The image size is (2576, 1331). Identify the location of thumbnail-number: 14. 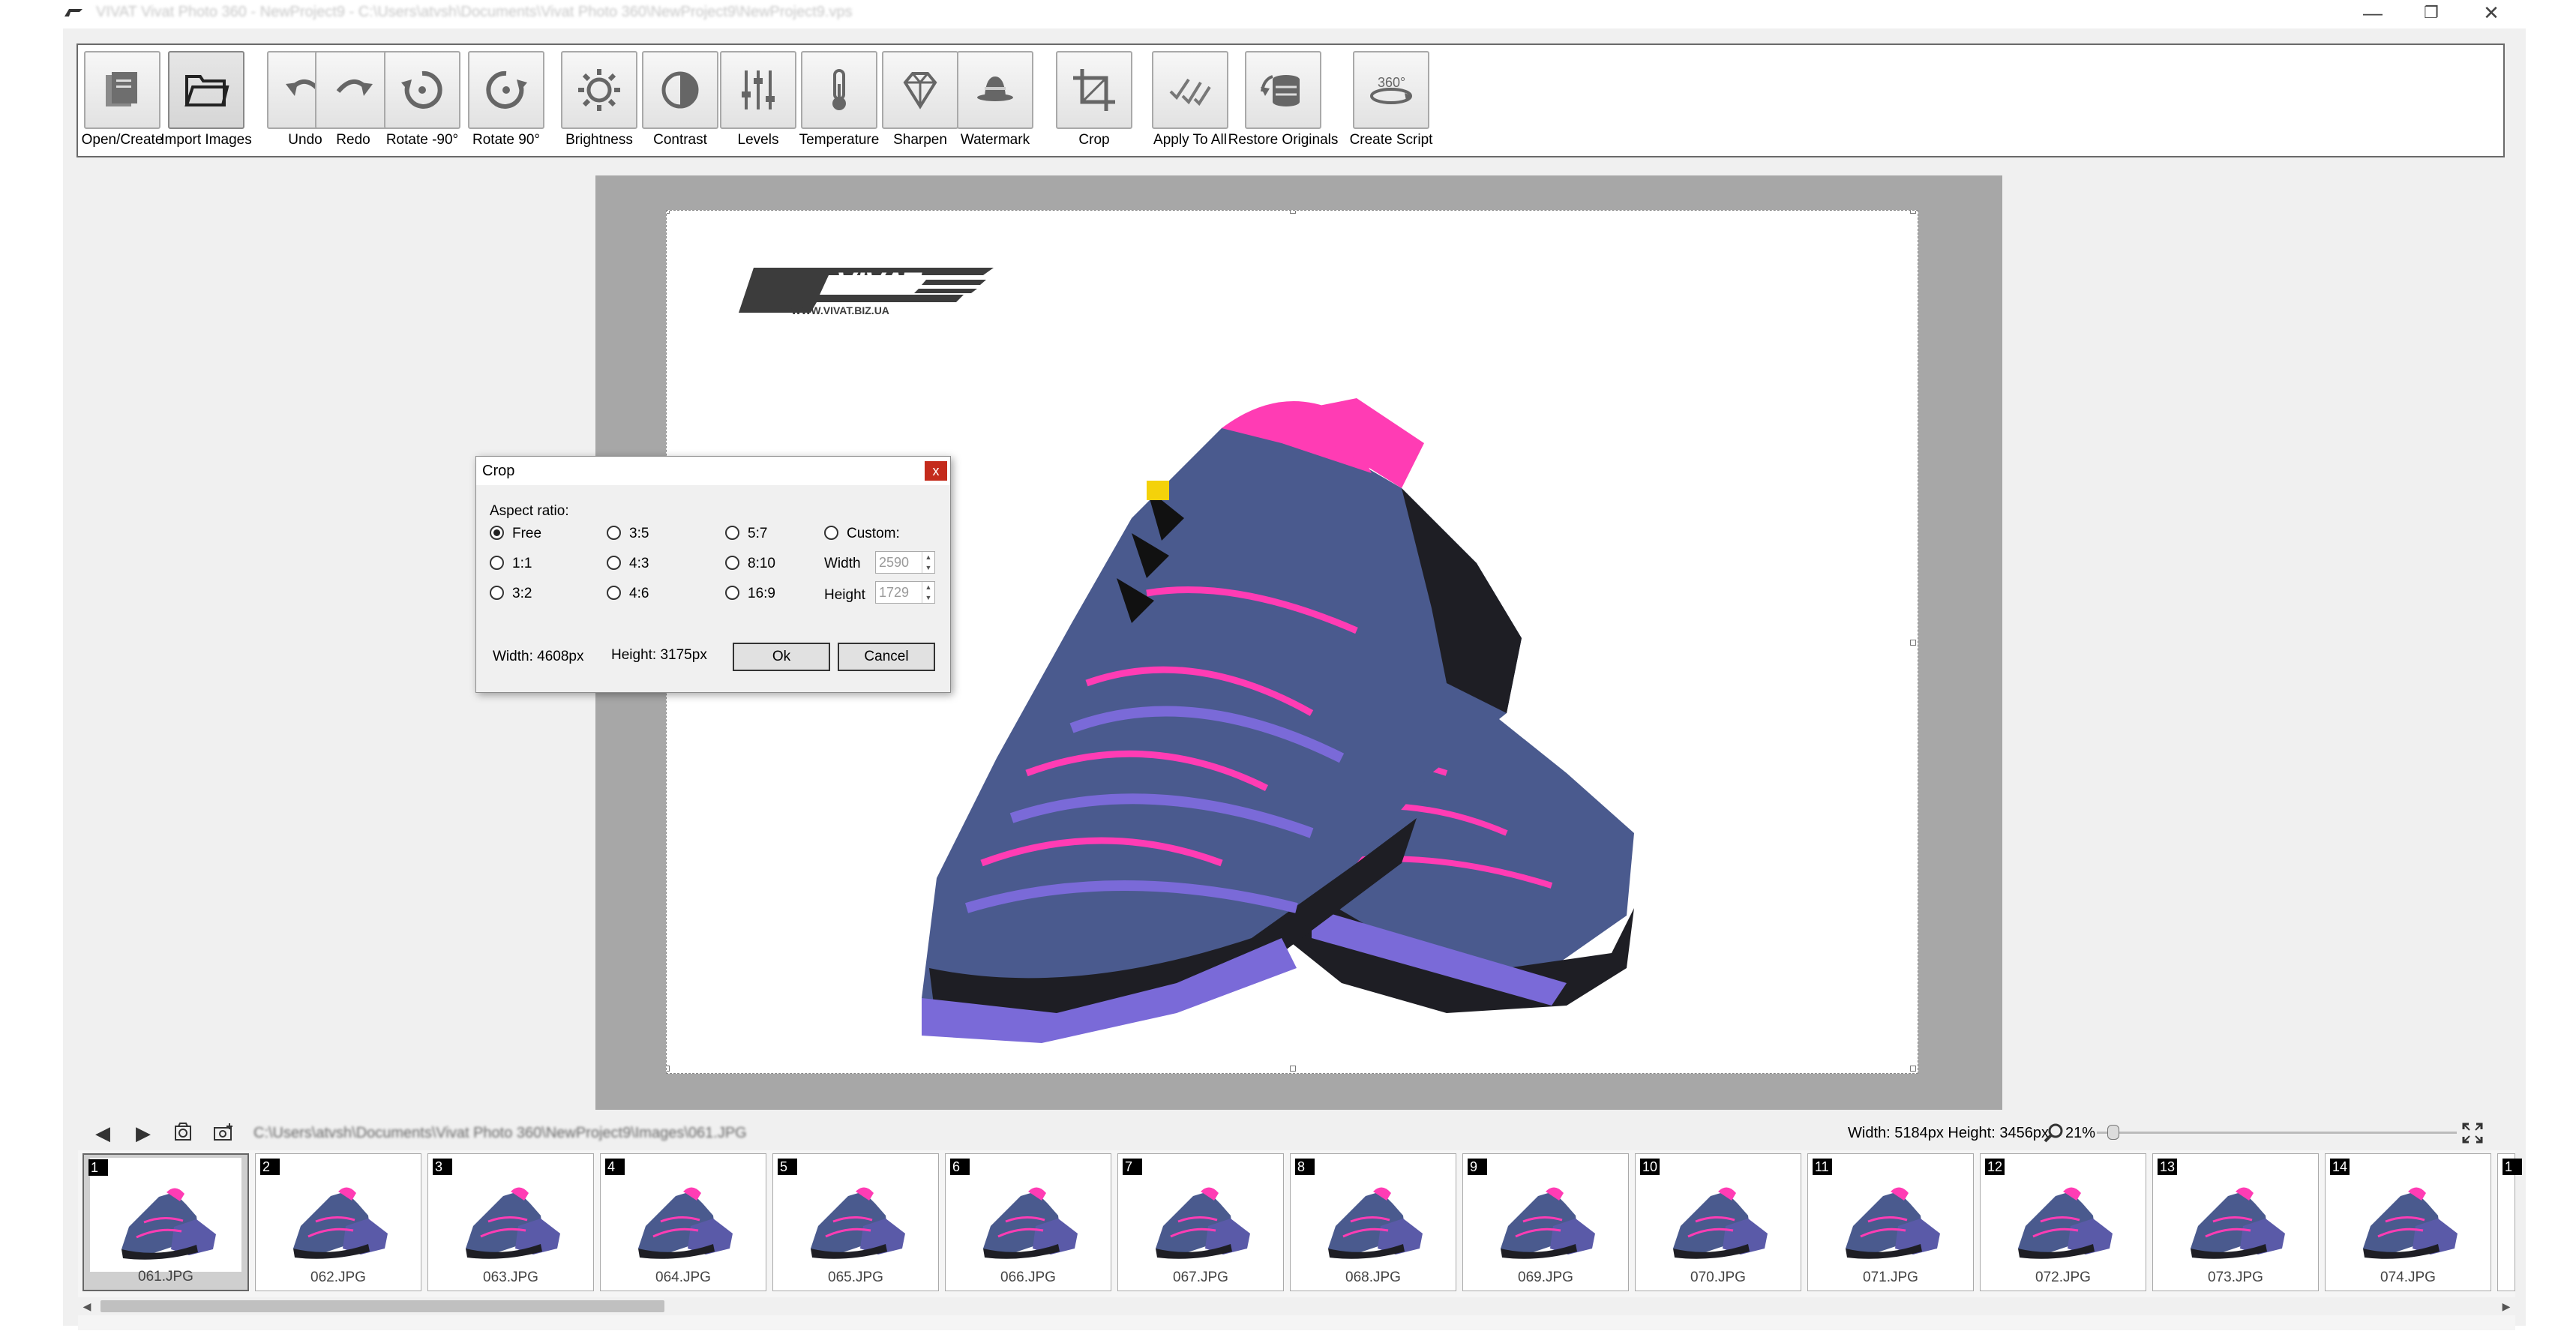
(2340, 1167).